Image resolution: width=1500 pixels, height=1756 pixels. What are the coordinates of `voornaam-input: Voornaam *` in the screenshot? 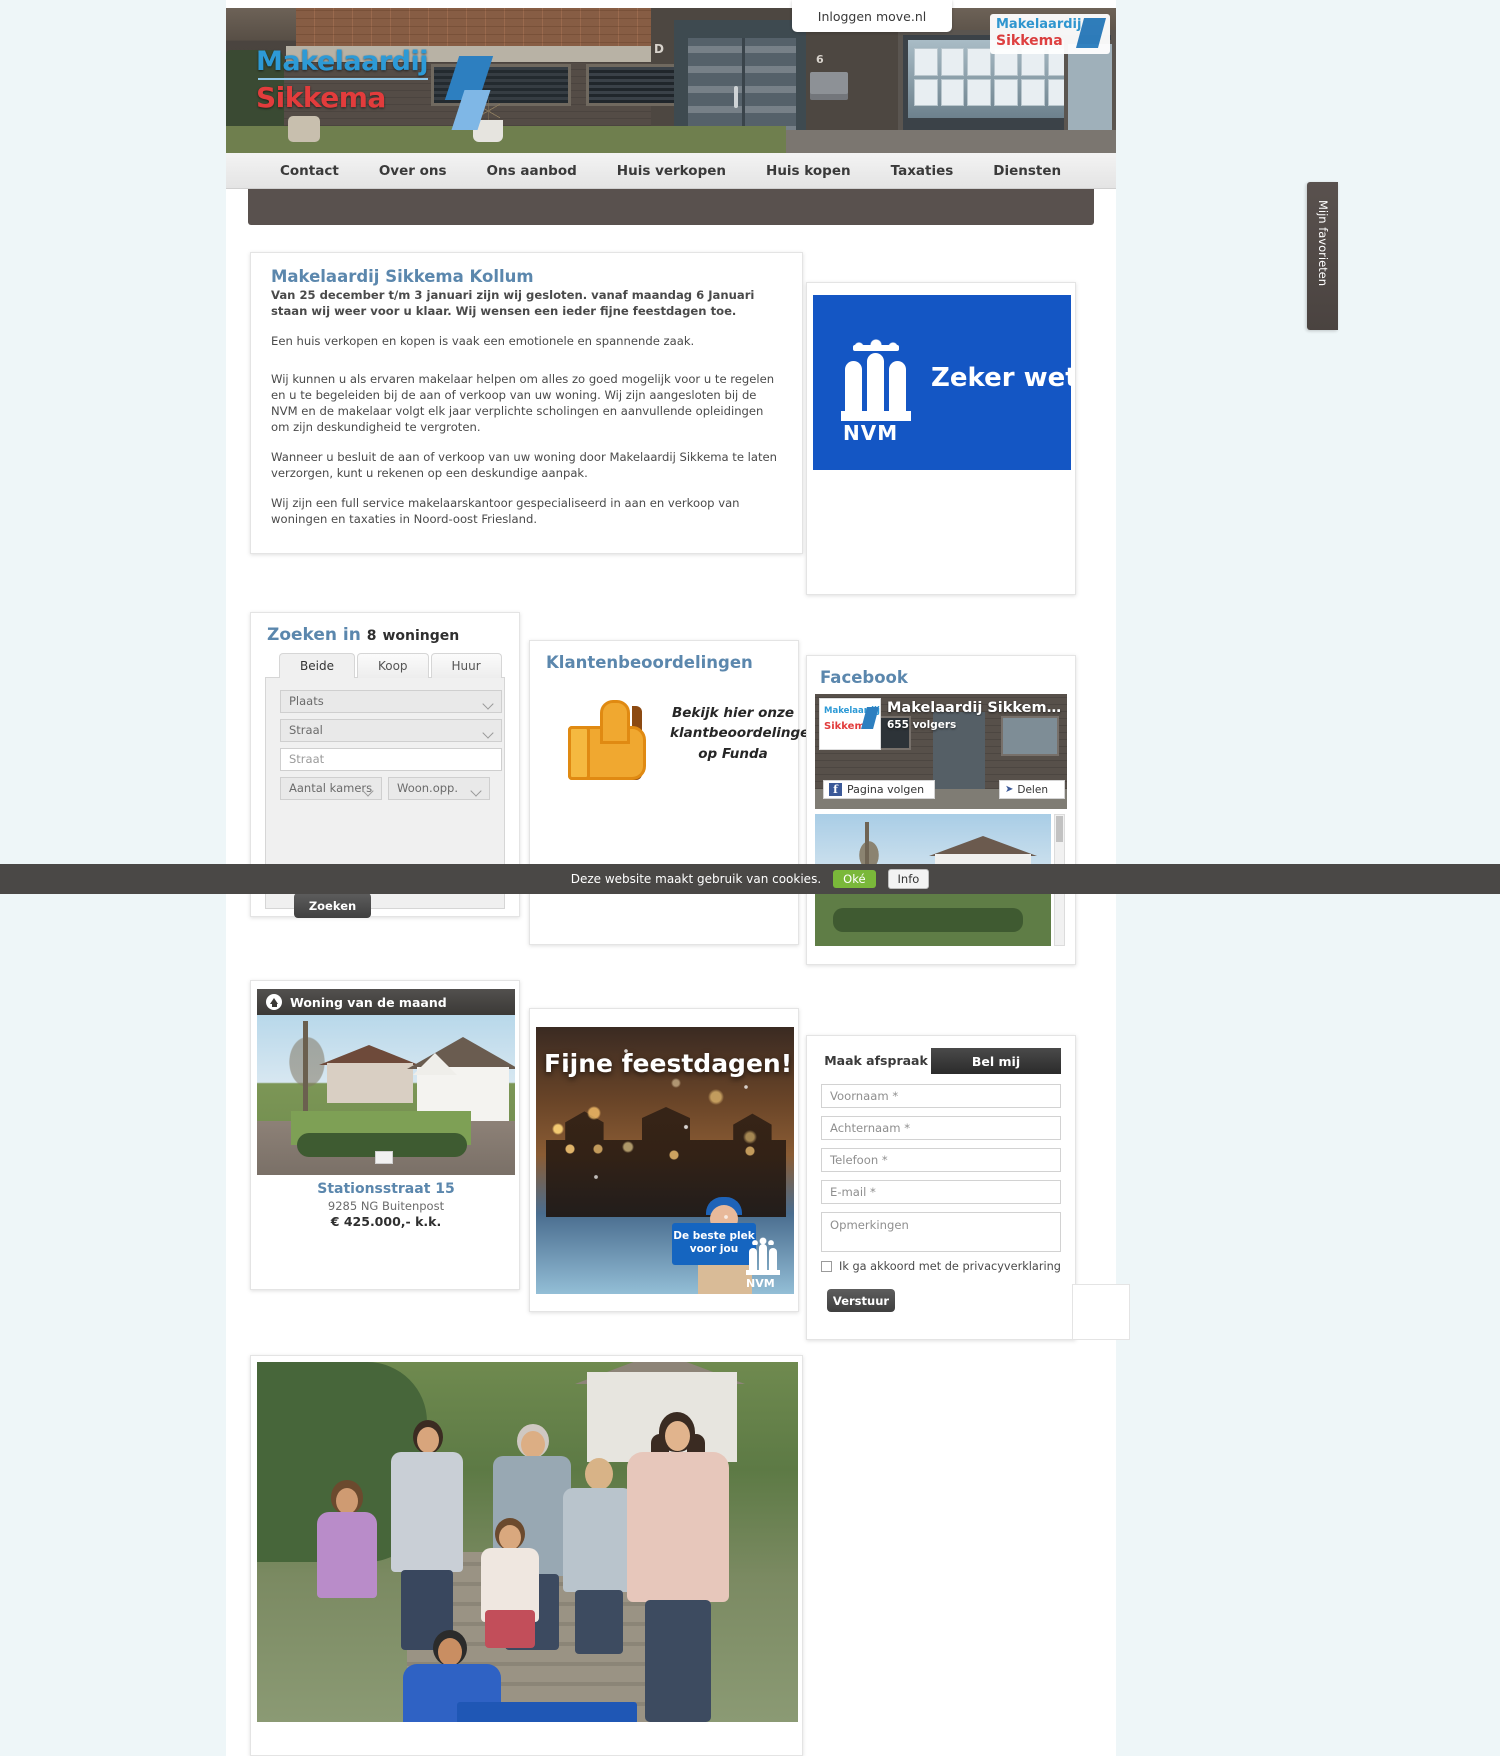 It's located at (941, 1096).